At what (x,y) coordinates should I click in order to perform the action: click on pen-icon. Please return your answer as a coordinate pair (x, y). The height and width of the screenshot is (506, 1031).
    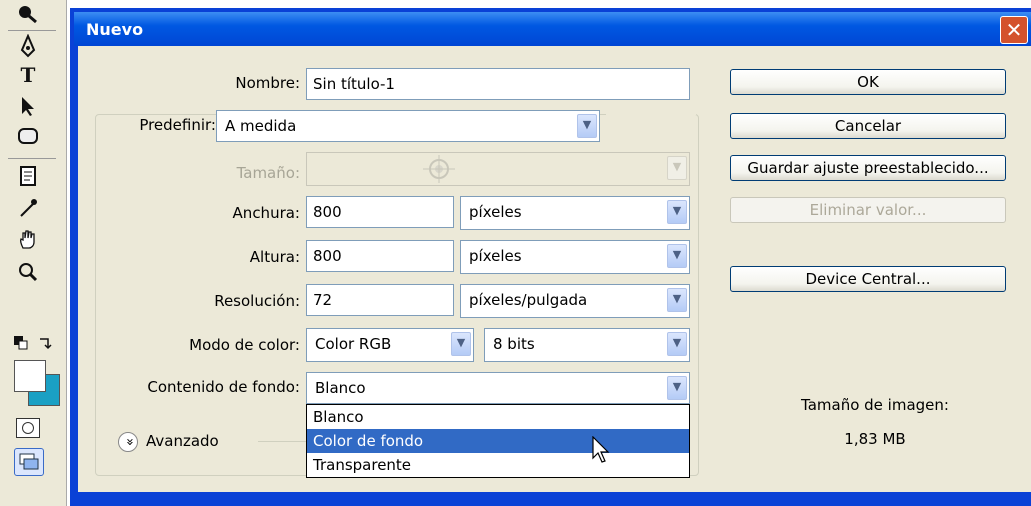
    Looking at the image, I should click on (28, 46).